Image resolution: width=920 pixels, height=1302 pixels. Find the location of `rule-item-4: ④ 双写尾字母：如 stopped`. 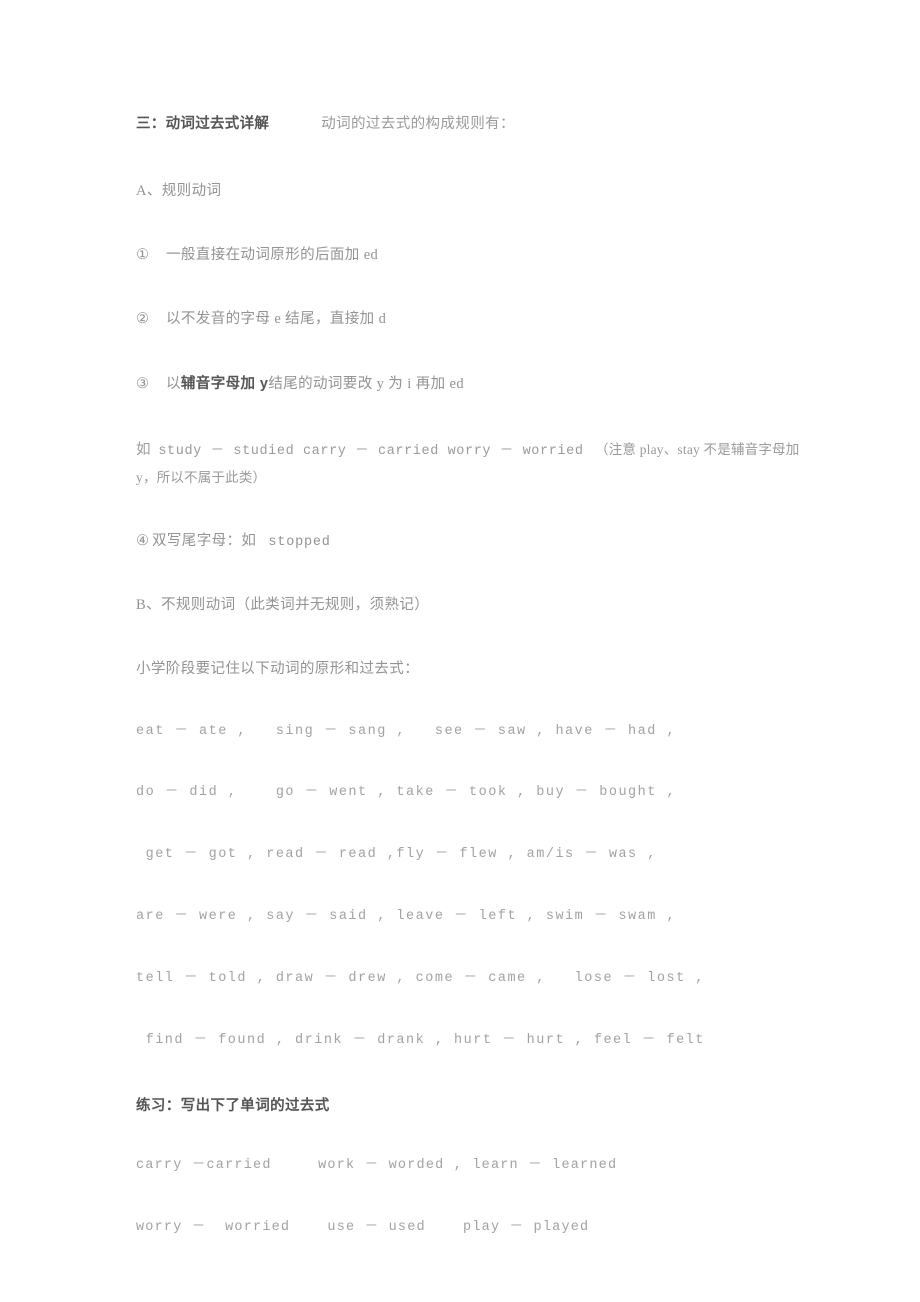

rule-item-4: ④ 双写尾字母：如 stopped is located at coordinates (476, 542).